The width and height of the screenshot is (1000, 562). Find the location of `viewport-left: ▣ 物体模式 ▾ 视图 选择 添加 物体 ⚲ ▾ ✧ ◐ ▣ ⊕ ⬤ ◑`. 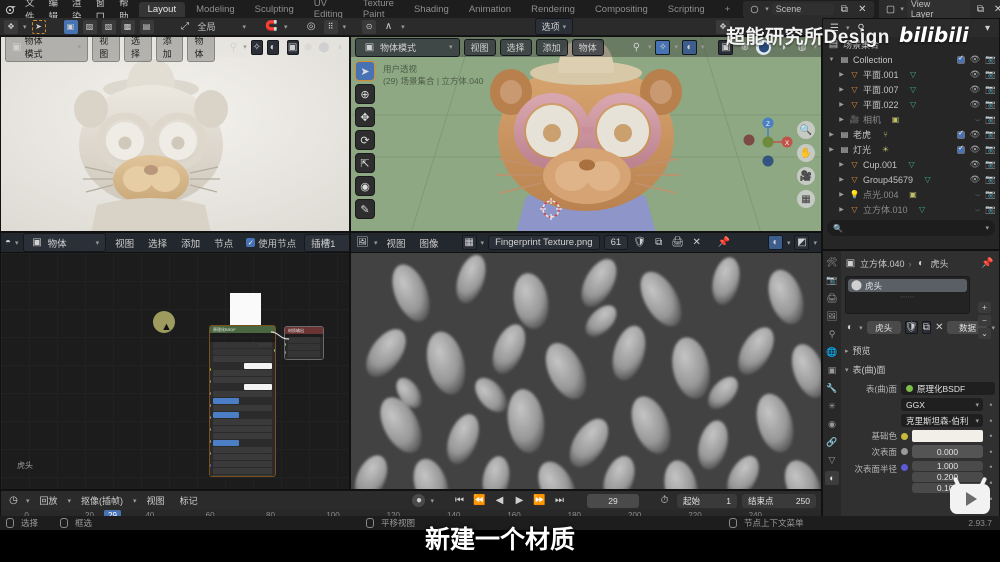

viewport-left: ▣ 物体模式 ▾ 视图 选择 添加 物体 ⚲ ▾ ✧ ◐ ▣ ⊕ ⬤ ◑ is located at coordinates (175, 134).